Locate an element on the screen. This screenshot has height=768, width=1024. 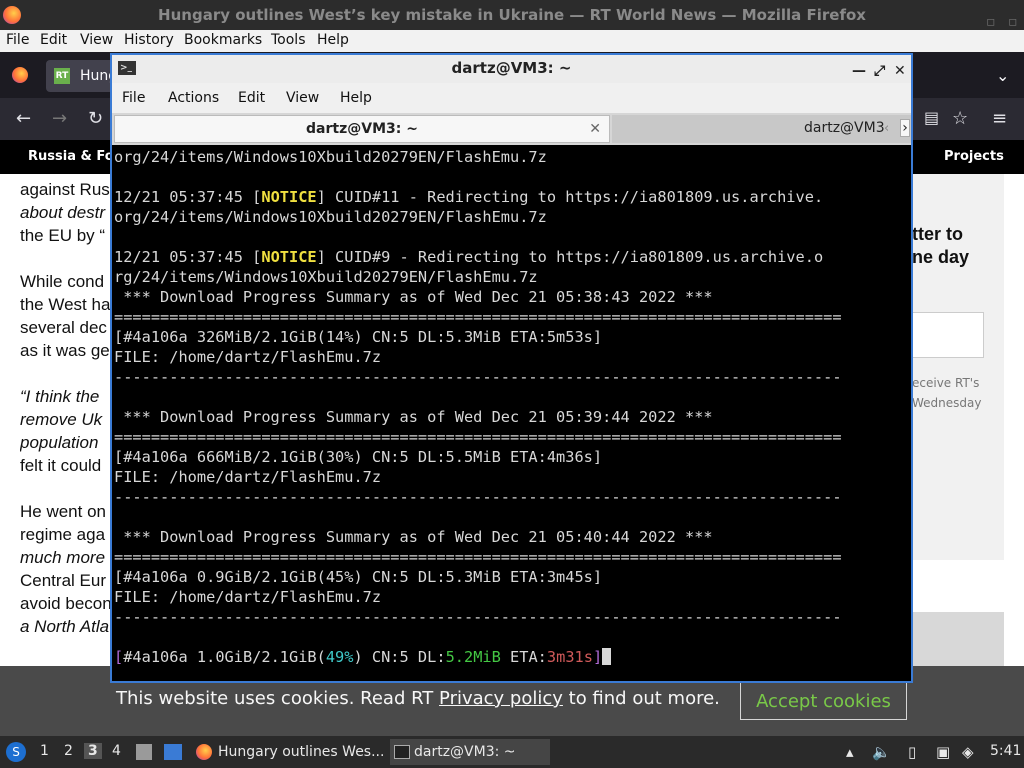
workspace-3: 3 is located at coordinates (93, 751).